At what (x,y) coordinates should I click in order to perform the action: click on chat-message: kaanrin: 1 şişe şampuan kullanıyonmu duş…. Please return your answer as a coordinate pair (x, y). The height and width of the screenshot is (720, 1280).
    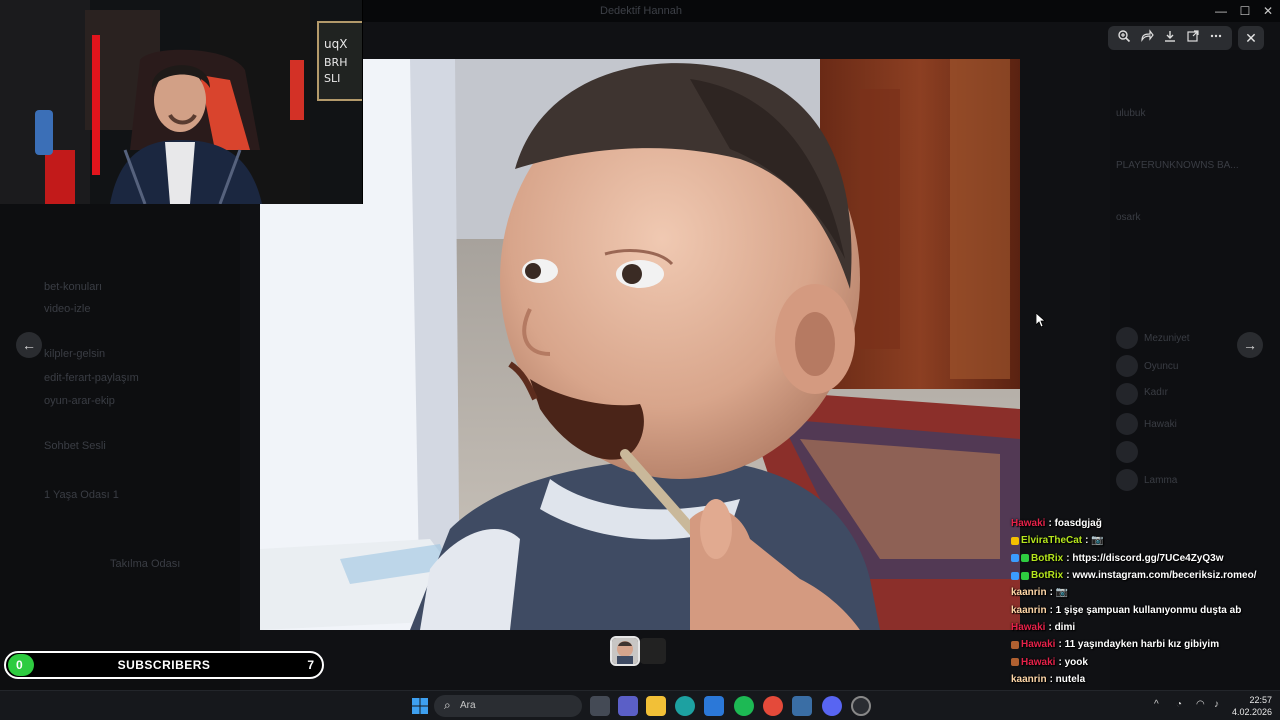
    Looking at the image, I should click on (1145, 609).